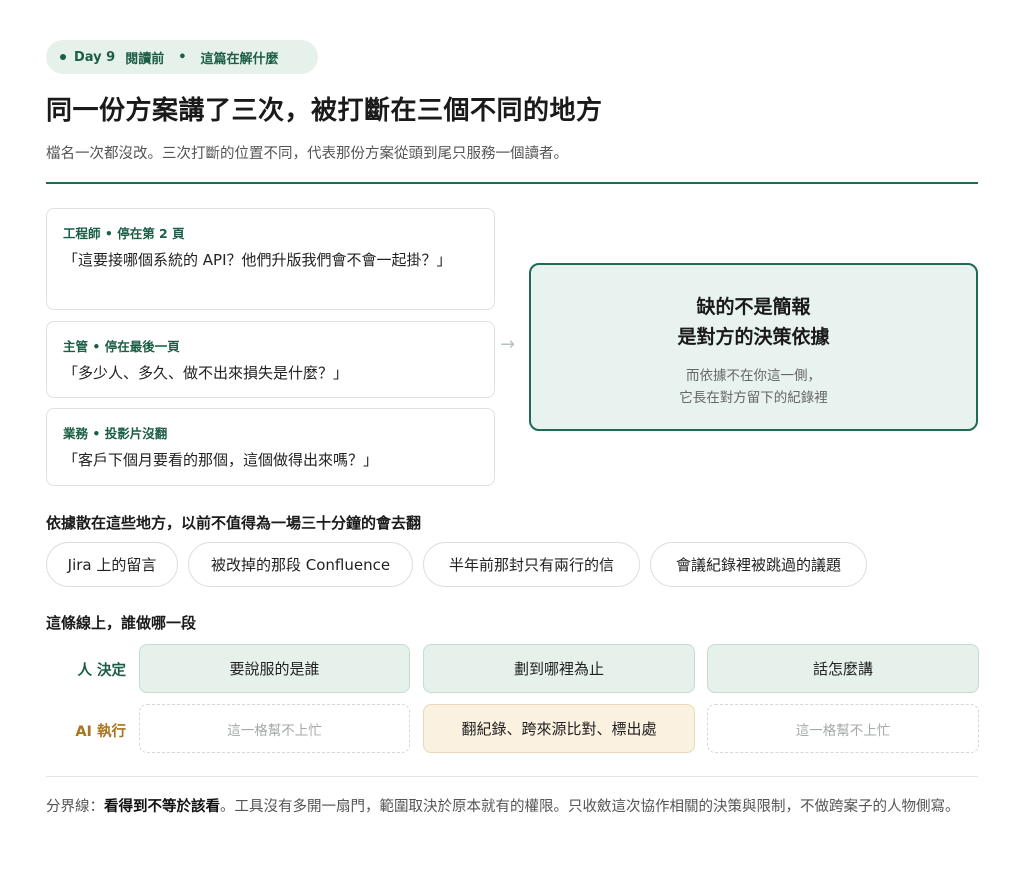  I want to click on day-number: Day 9, so click(95, 57).